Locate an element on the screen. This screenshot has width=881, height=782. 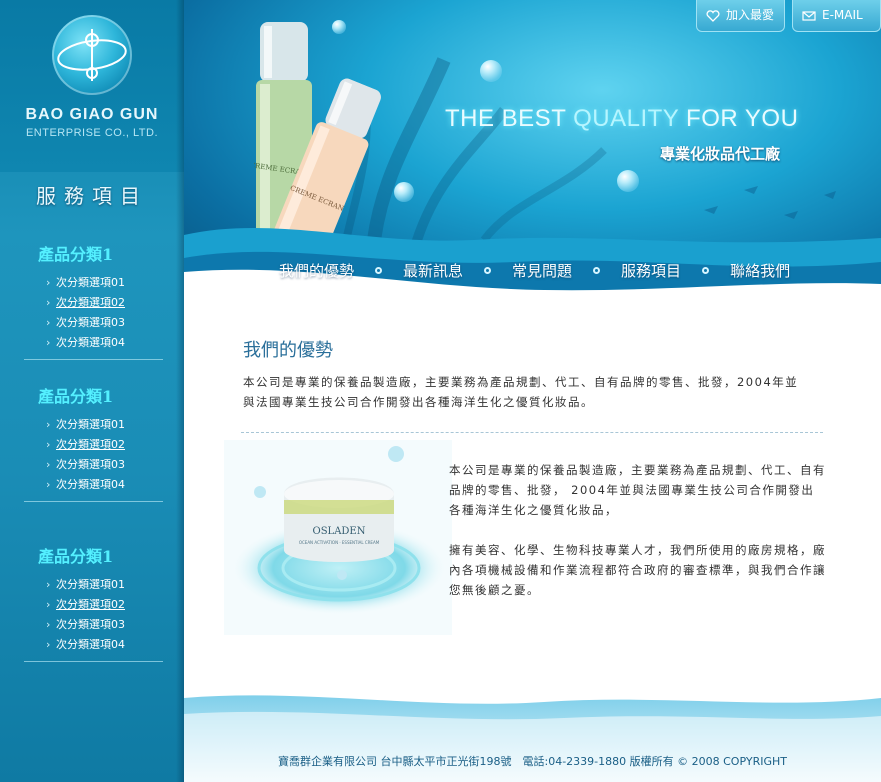
nav-contact: 聯絡我們 is located at coordinates (760, 270).